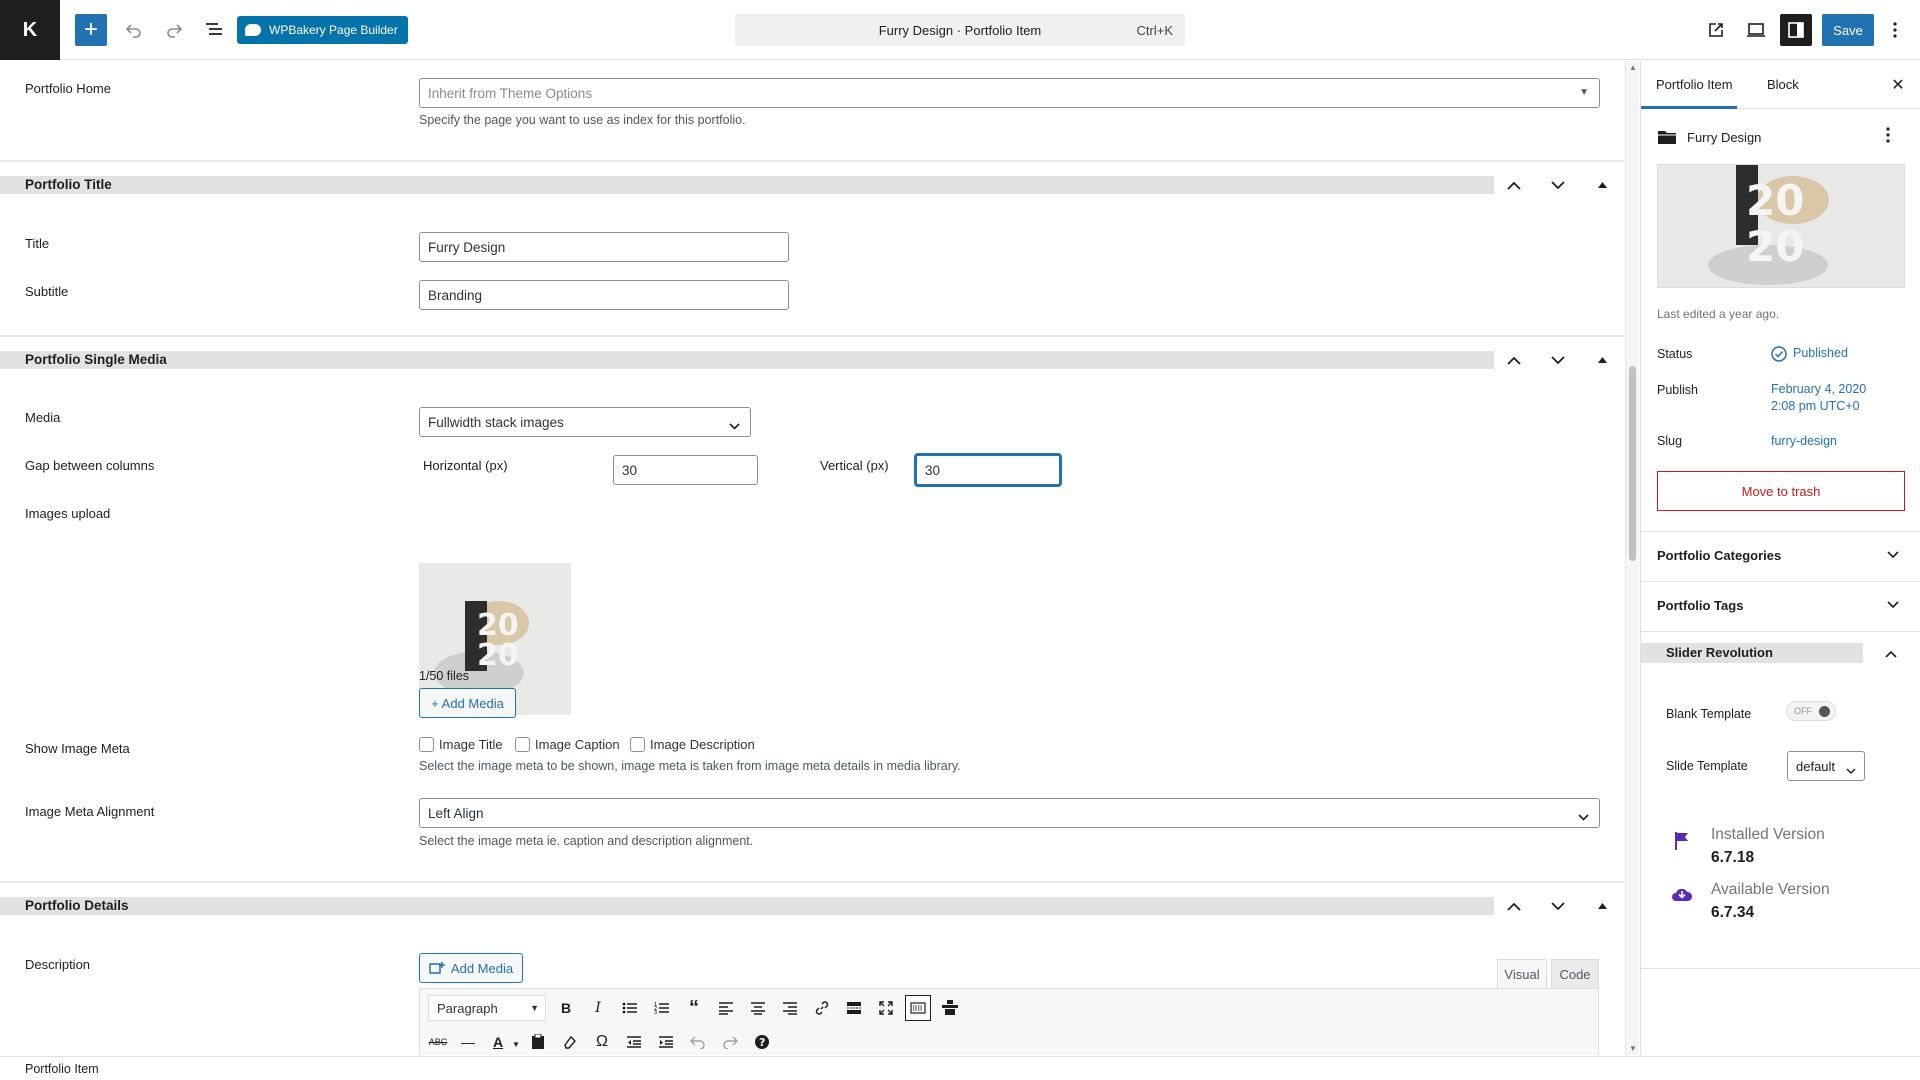 The width and height of the screenshot is (1920, 1080). What do you see at coordinates (1804, 441) in the screenshot?
I see `slug-value: furry-design` at bounding box center [1804, 441].